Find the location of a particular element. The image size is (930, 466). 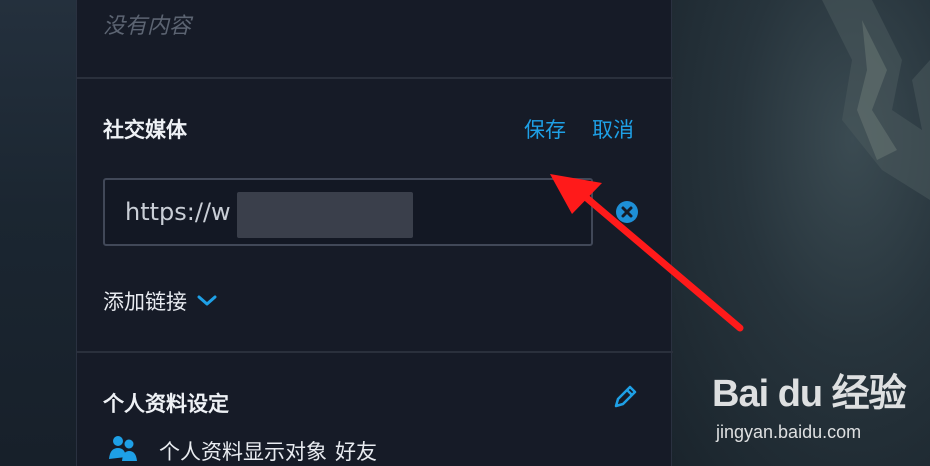

redacted-url-mask is located at coordinates (325, 215).